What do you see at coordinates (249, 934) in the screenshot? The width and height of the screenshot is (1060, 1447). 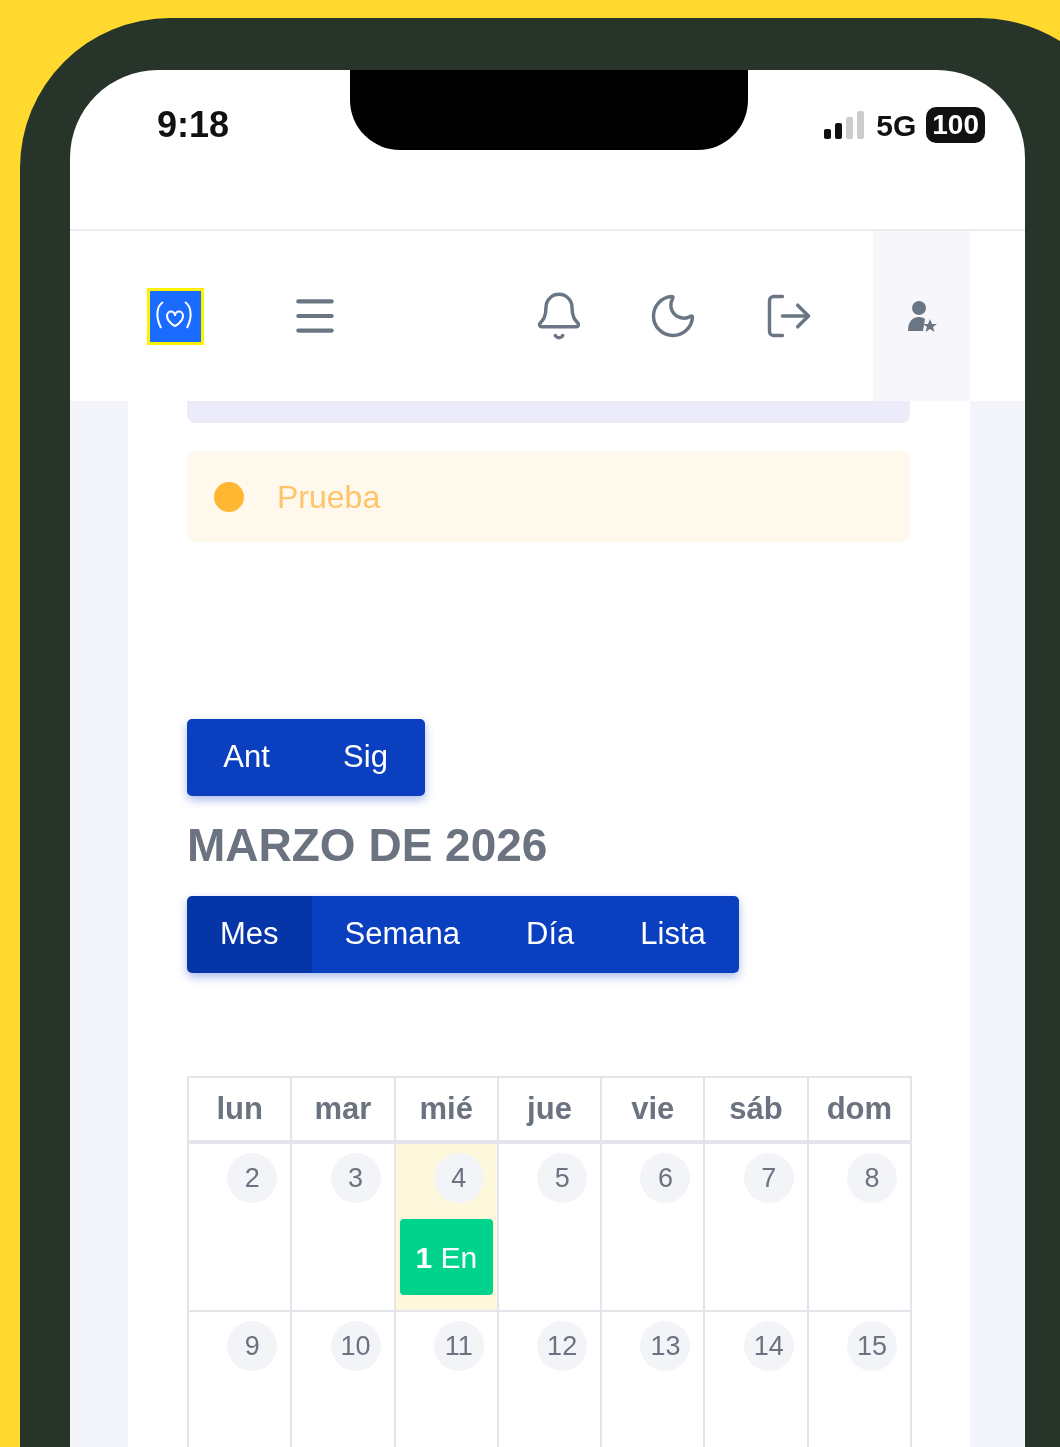 I see `view-tab: Mes` at bounding box center [249, 934].